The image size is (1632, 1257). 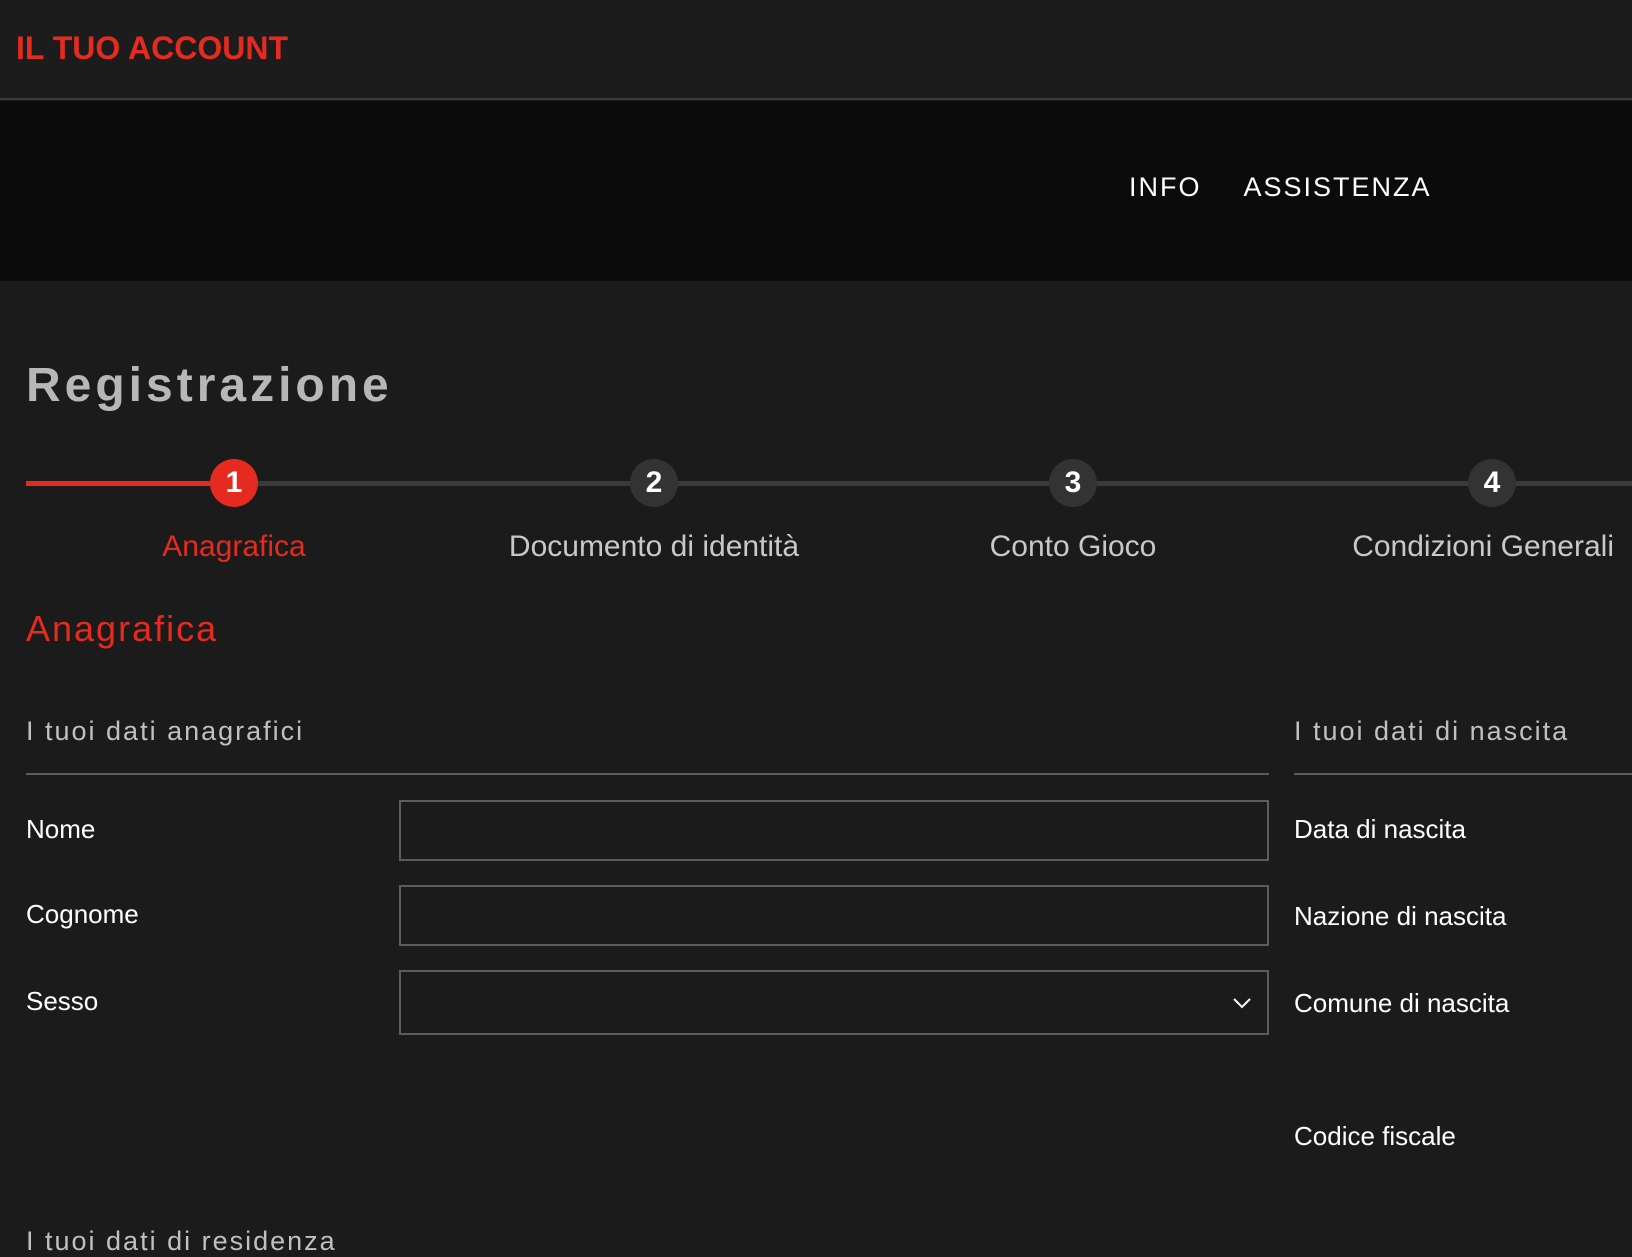 I want to click on step-2-indicator: 2, so click(x=654, y=483).